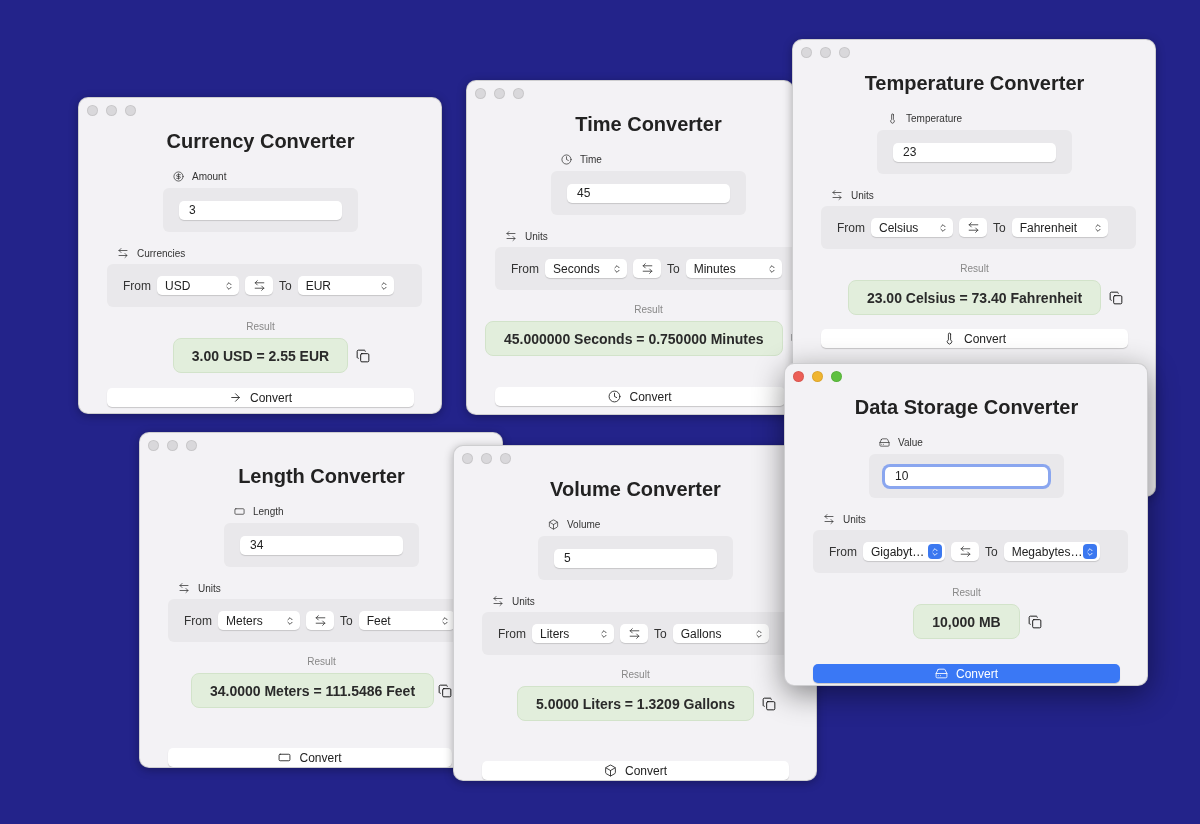 The width and height of the screenshot is (1200, 824). I want to click on from-picker: Seconds, so click(586, 268).